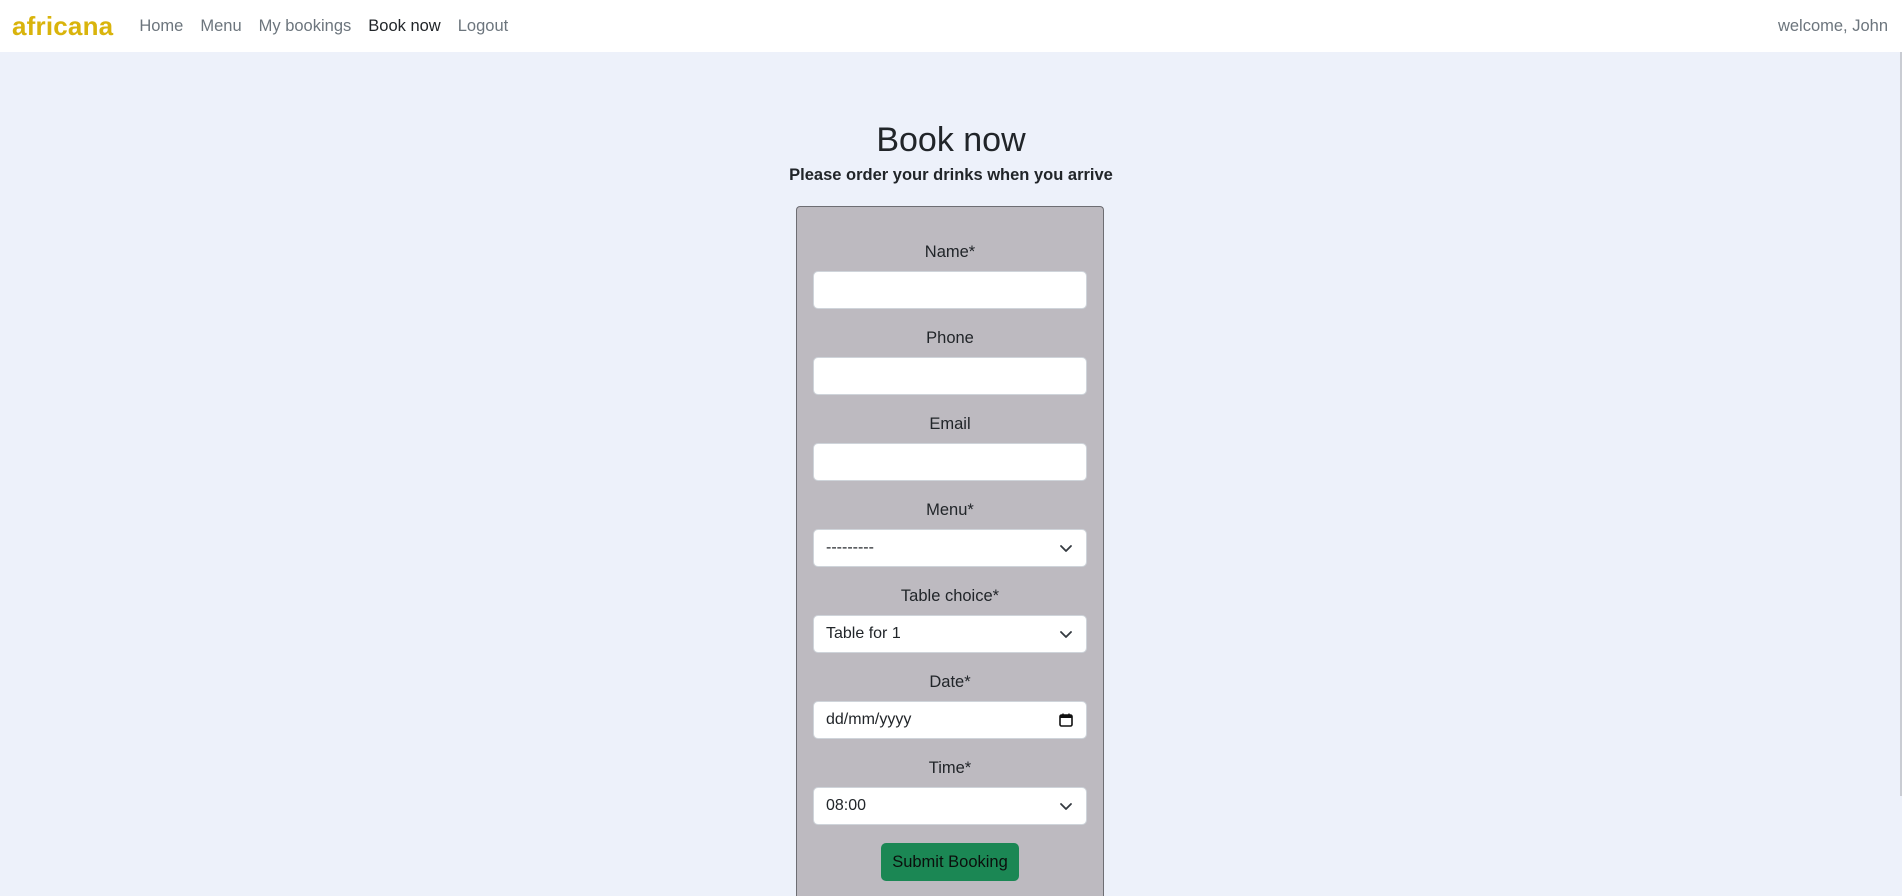 The image size is (1902, 896). What do you see at coordinates (950, 462) in the screenshot?
I see `email-field` at bounding box center [950, 462].